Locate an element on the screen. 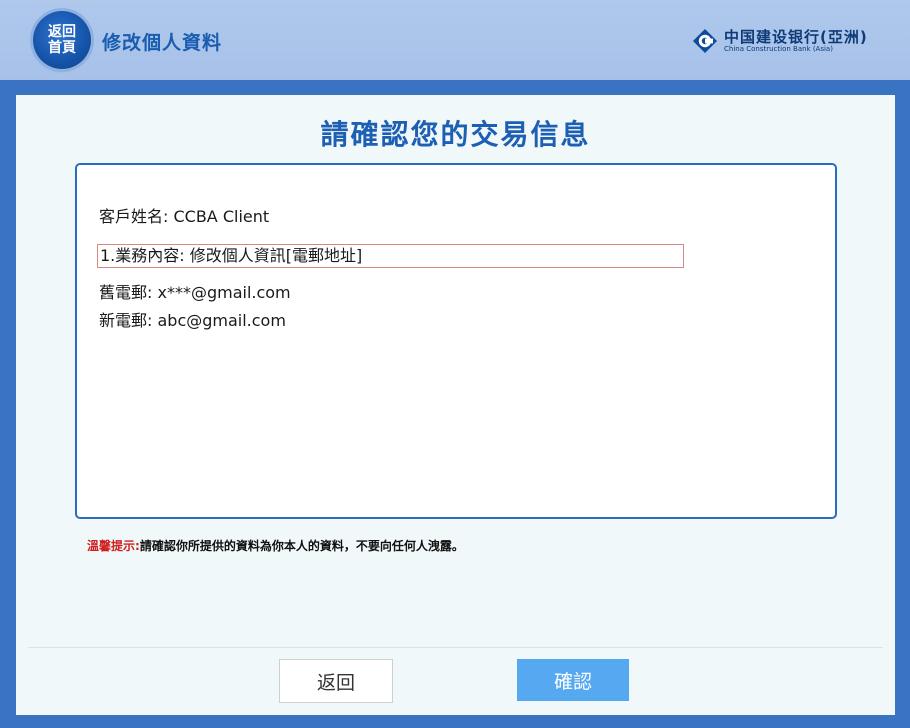 The width and height of the screenshot is (910, 728). confirm-heading: 請確認您的交易信息 is located at coordinates (455, 134).